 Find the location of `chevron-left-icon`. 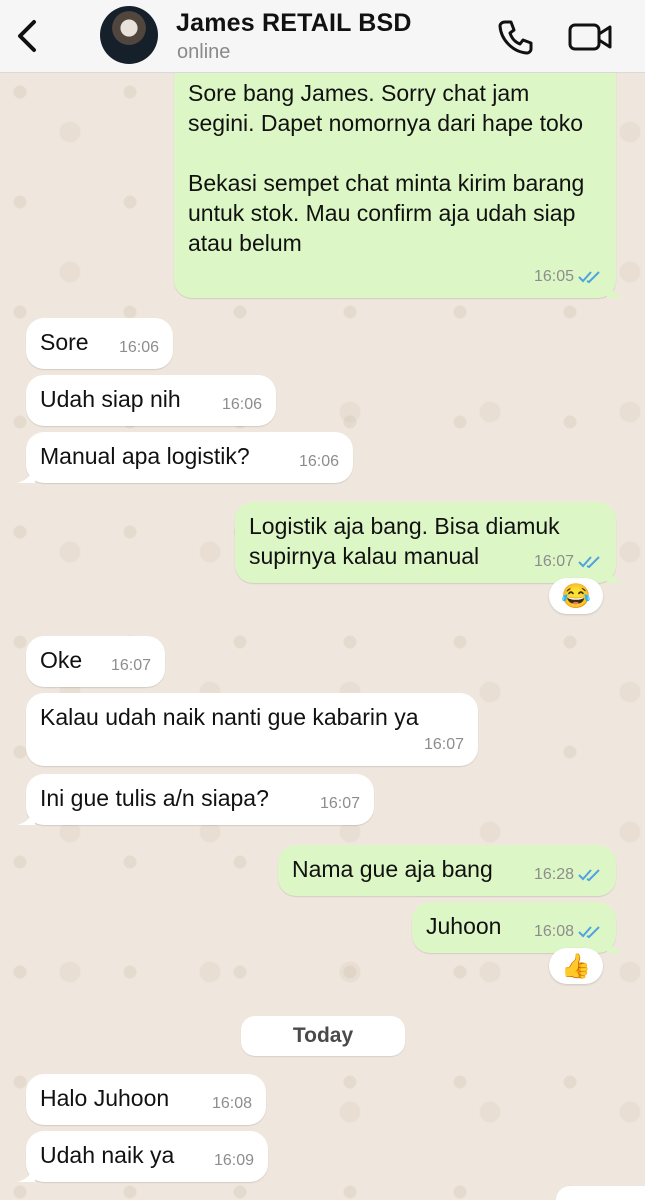

chevron-left-icon is located at coordinates (27, 36).